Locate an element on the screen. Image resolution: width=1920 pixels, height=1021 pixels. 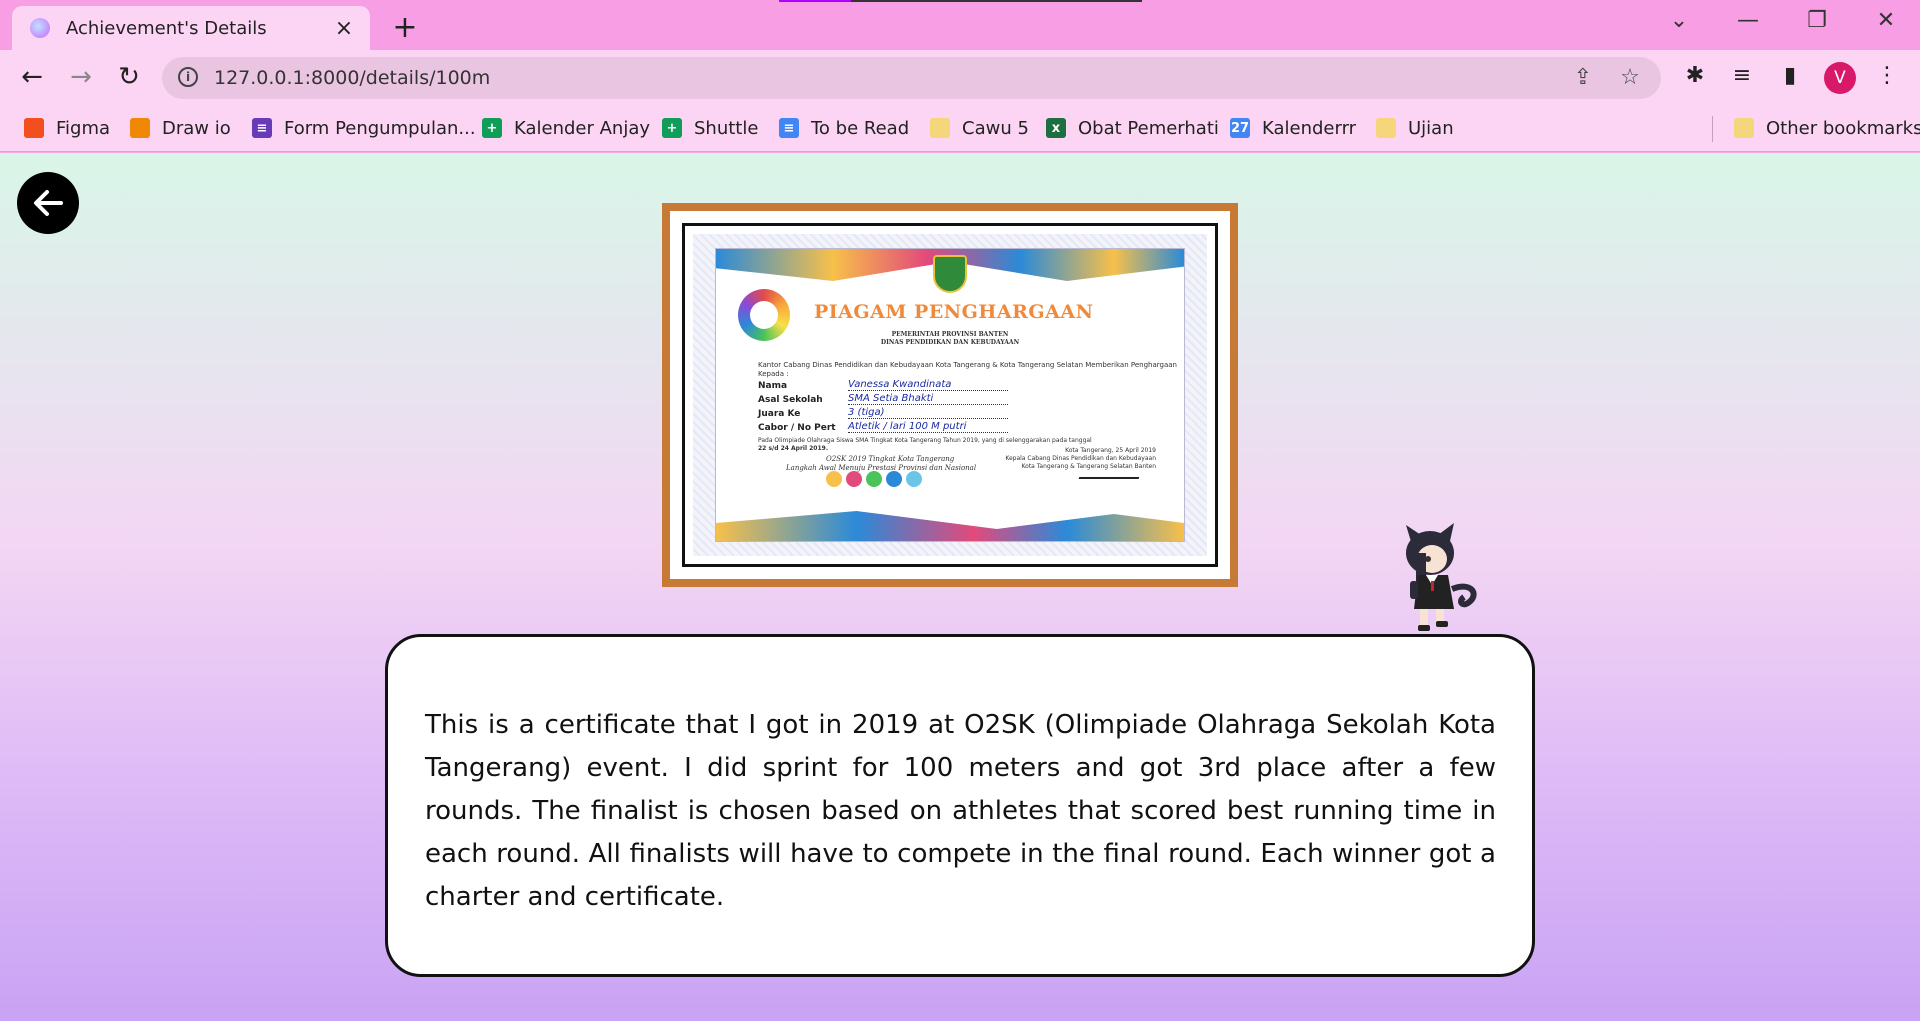
tab-achievement-details: Achievement's Details × is located at coordinates (191, 28).